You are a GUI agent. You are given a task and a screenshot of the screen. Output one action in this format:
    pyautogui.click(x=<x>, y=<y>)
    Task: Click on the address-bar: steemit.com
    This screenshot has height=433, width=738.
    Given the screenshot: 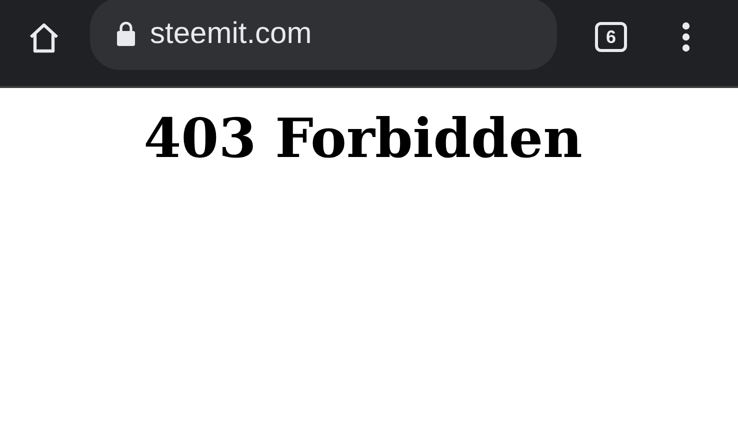 What is the action you would take?
    pyautogui.click(x=323, y=35)
    